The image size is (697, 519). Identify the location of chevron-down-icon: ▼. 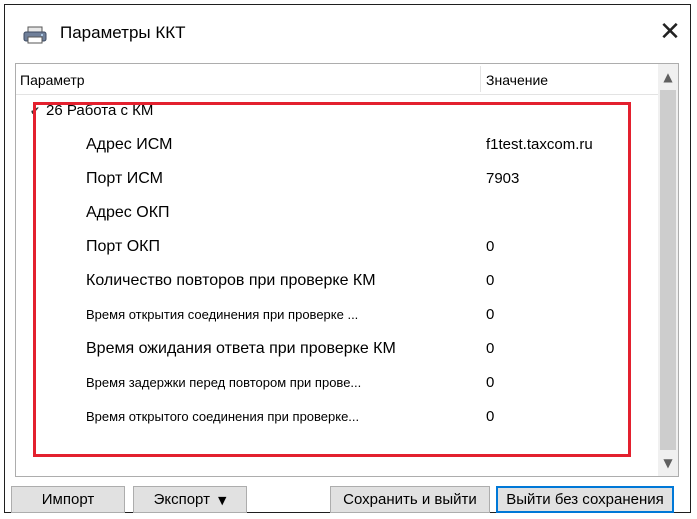
(222, 500).